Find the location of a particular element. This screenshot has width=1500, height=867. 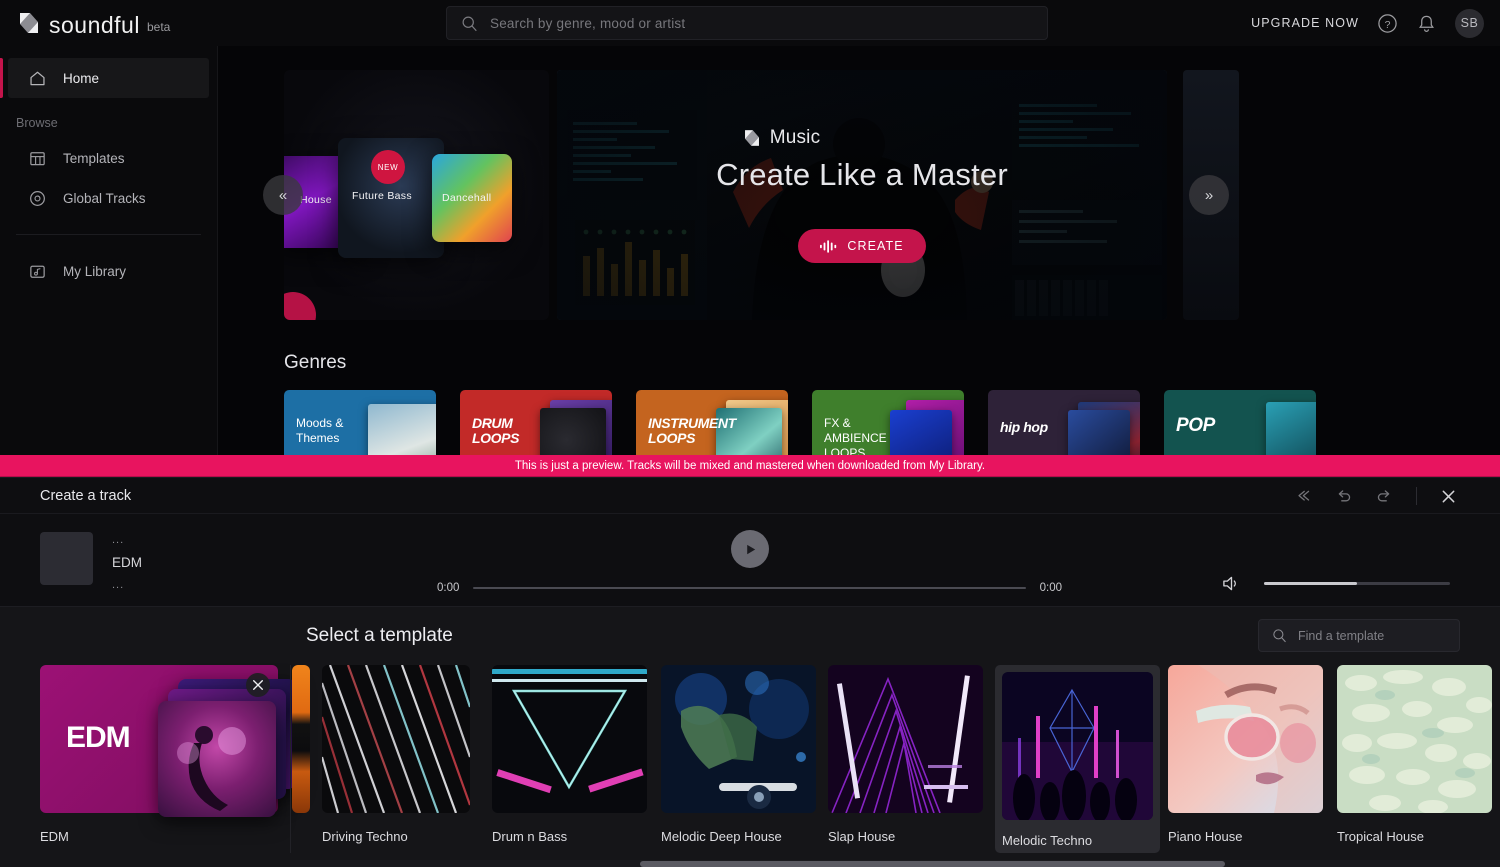

crowd-laser-art is located at coordinates (1077, 746).